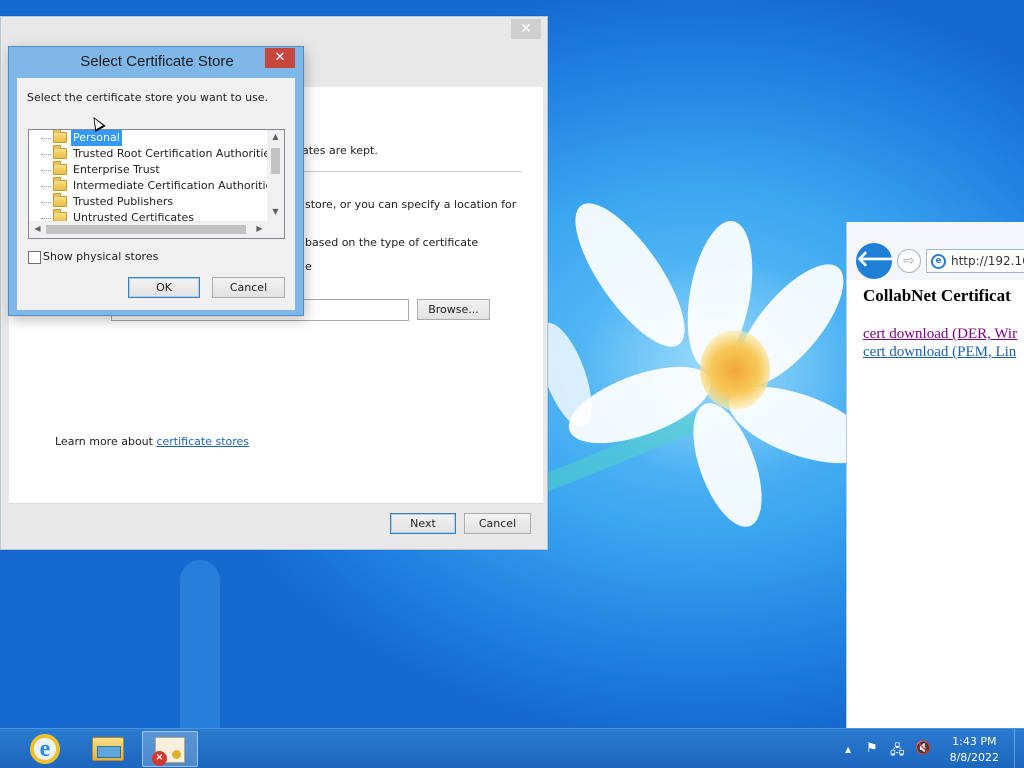 The height and width of the screenshot is (768, 1024). What do you see at coordinates (202, 441) in the screenshot?
I see `certificate-stores-link: certificate stores` at bounding box center [202, 441].